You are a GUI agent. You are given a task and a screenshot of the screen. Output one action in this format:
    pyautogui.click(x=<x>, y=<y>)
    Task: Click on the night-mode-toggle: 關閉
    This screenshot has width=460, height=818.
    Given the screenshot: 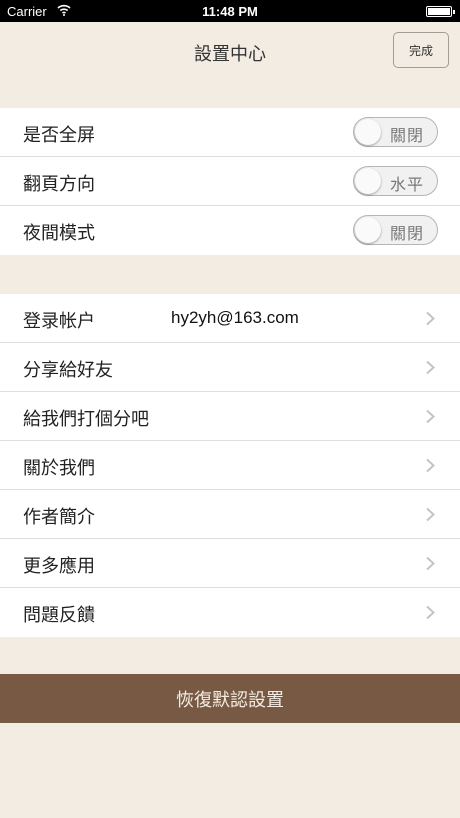 What is the action you would take?
    pyautogui.click(x=395, y=230)
    